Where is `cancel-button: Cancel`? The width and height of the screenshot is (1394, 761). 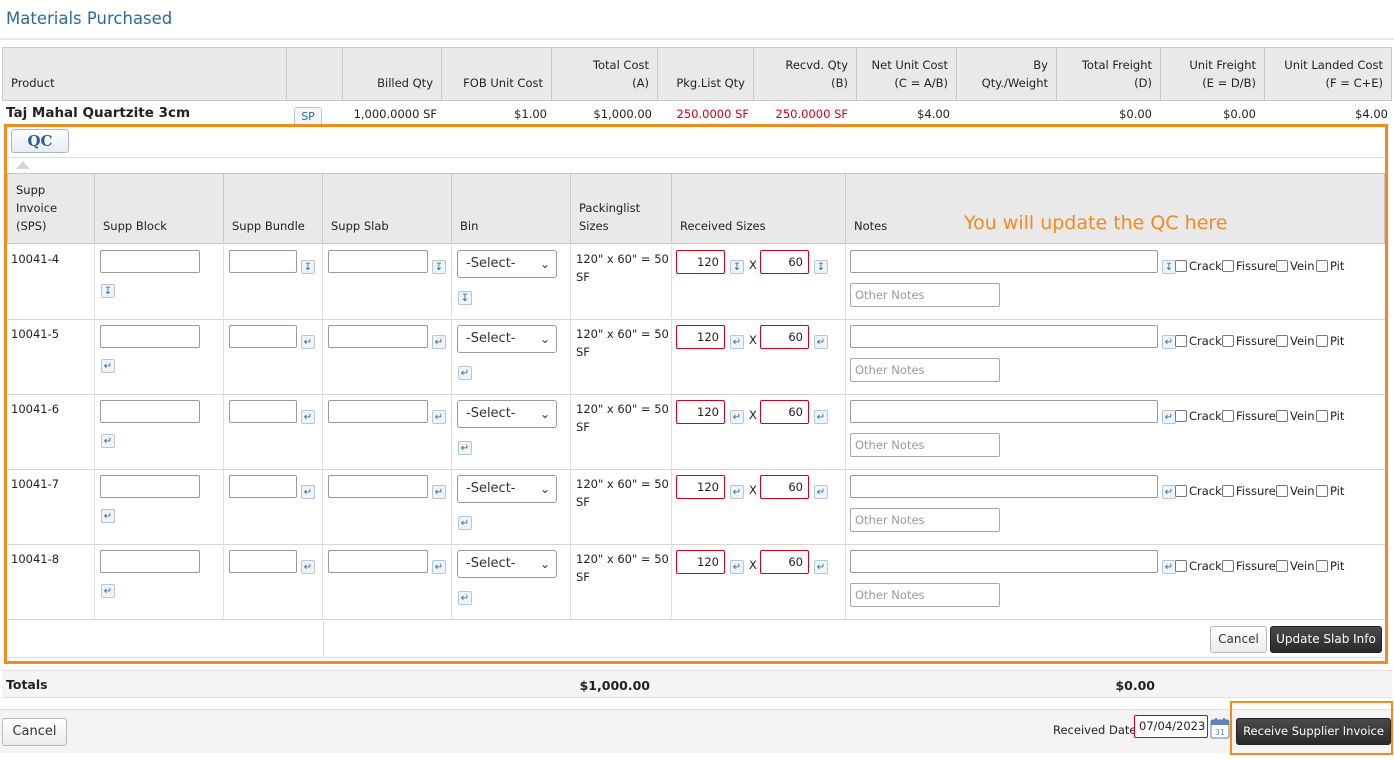
cancel-button: Cancel is located at coordinates (34, 732).